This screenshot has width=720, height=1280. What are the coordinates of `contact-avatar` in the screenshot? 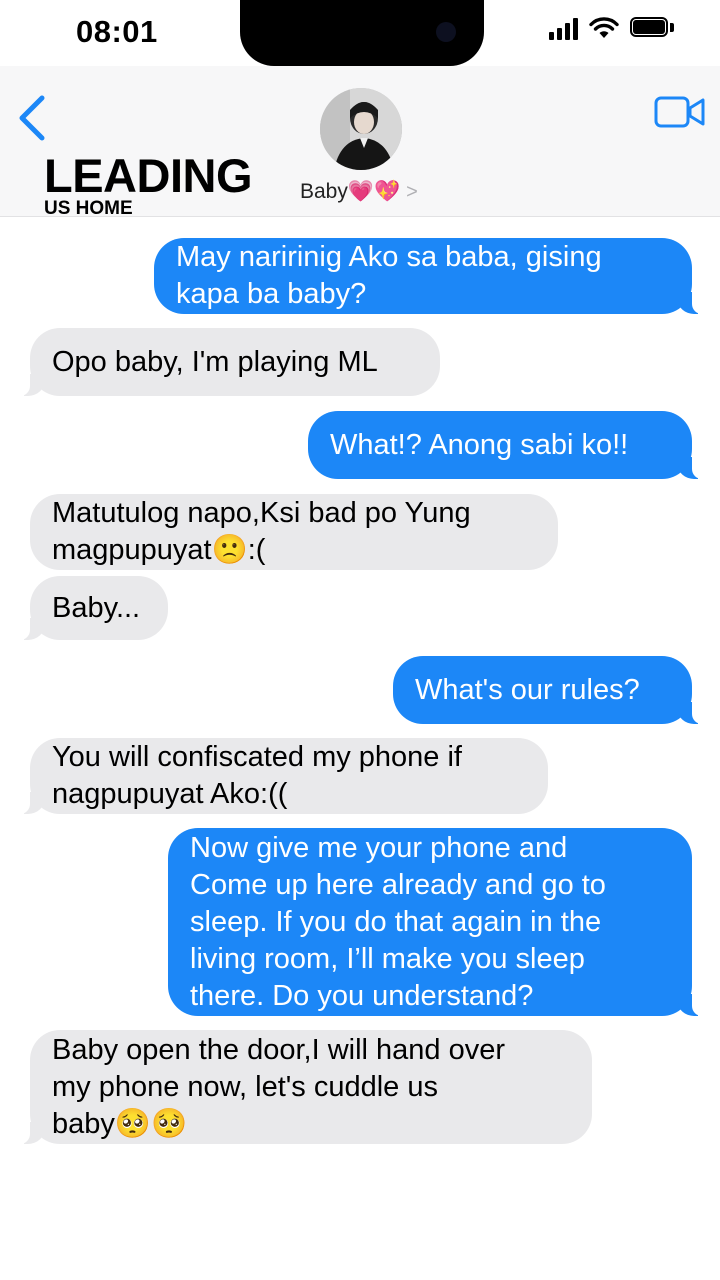 It's located at (361, 129).